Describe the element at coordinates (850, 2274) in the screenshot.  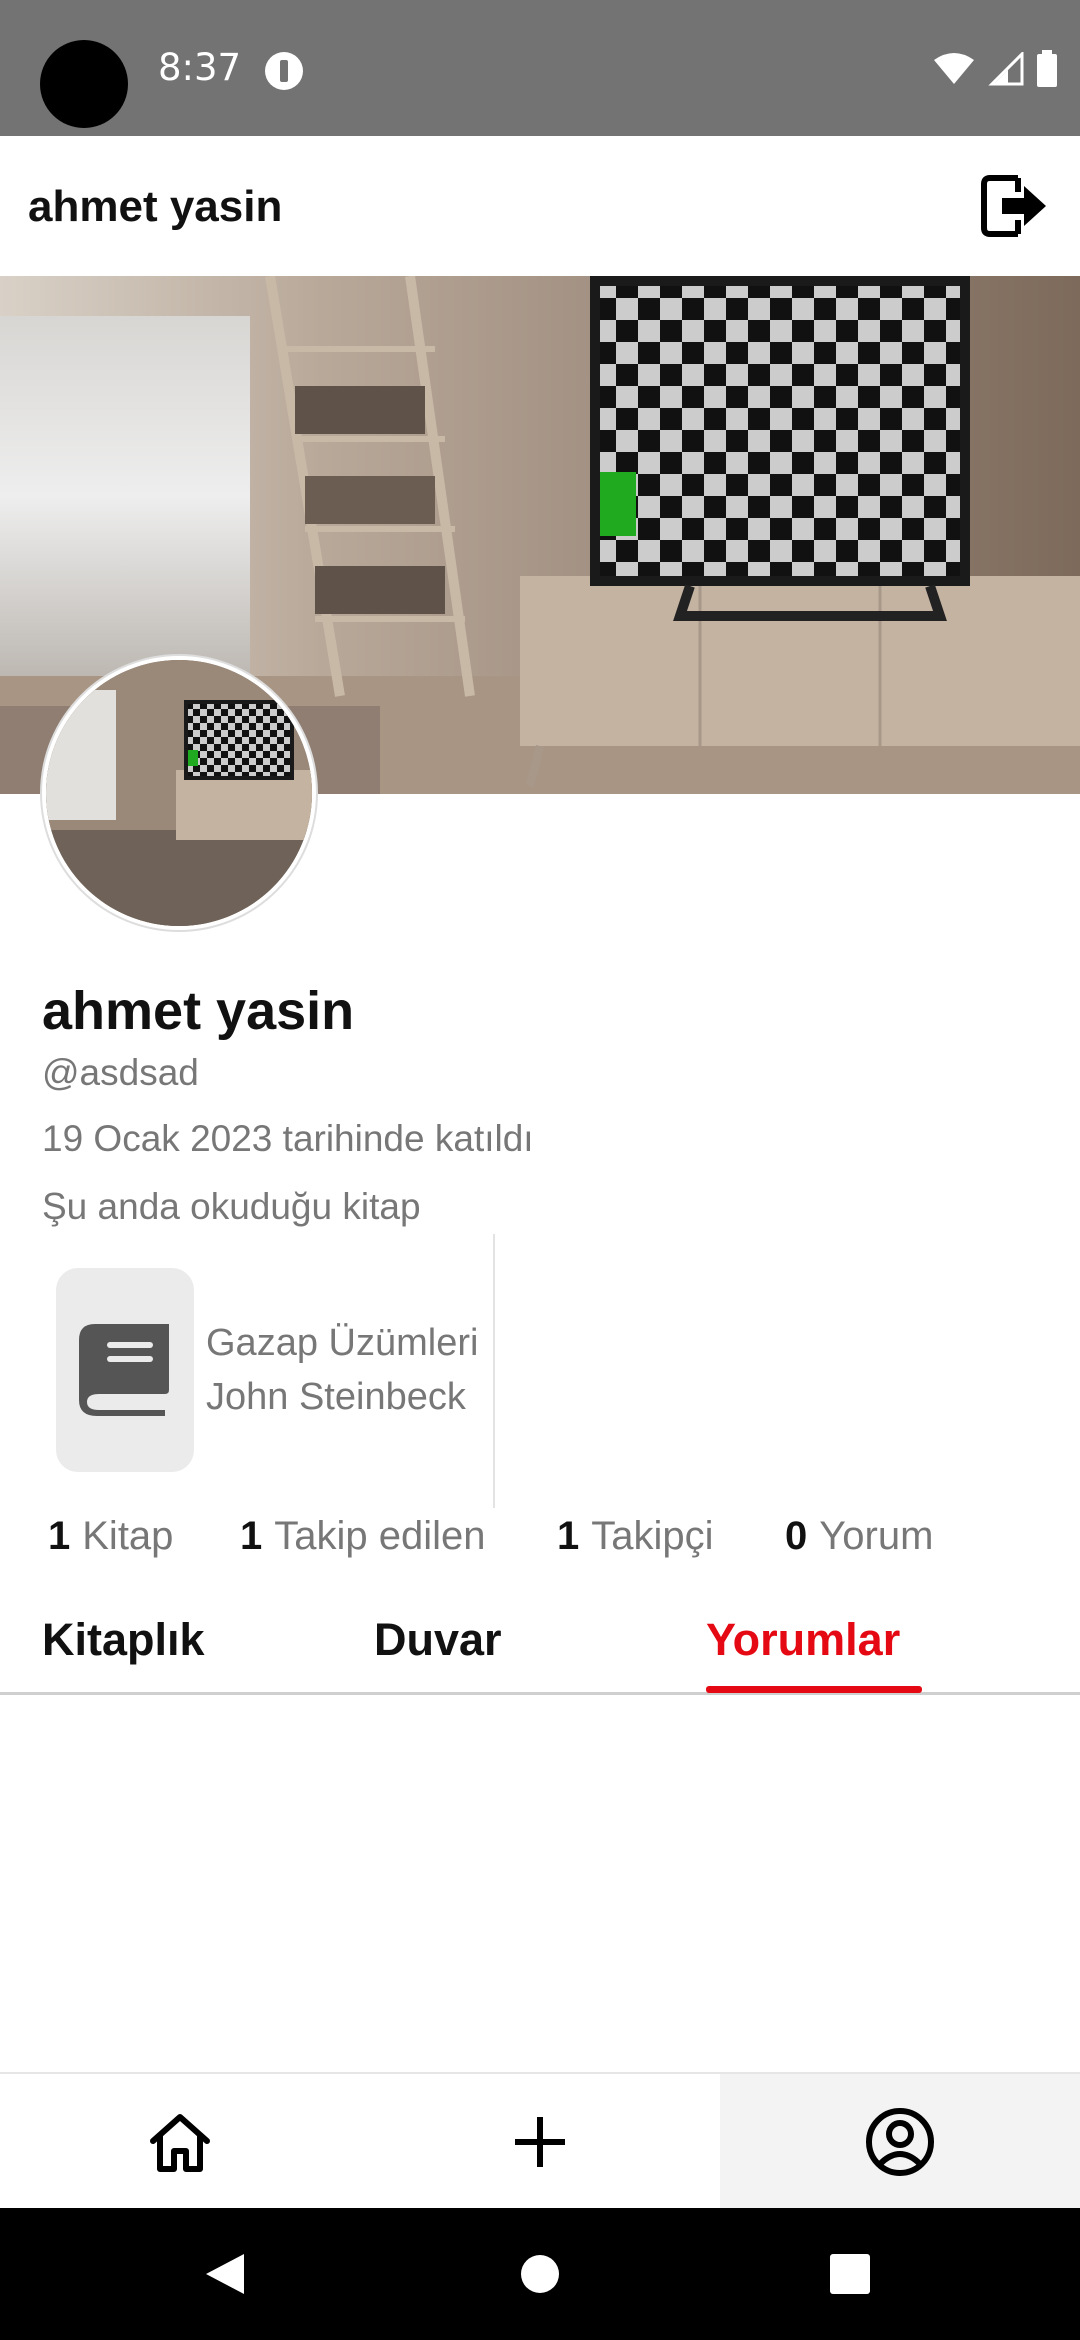
I see `recents-icon` at that location.